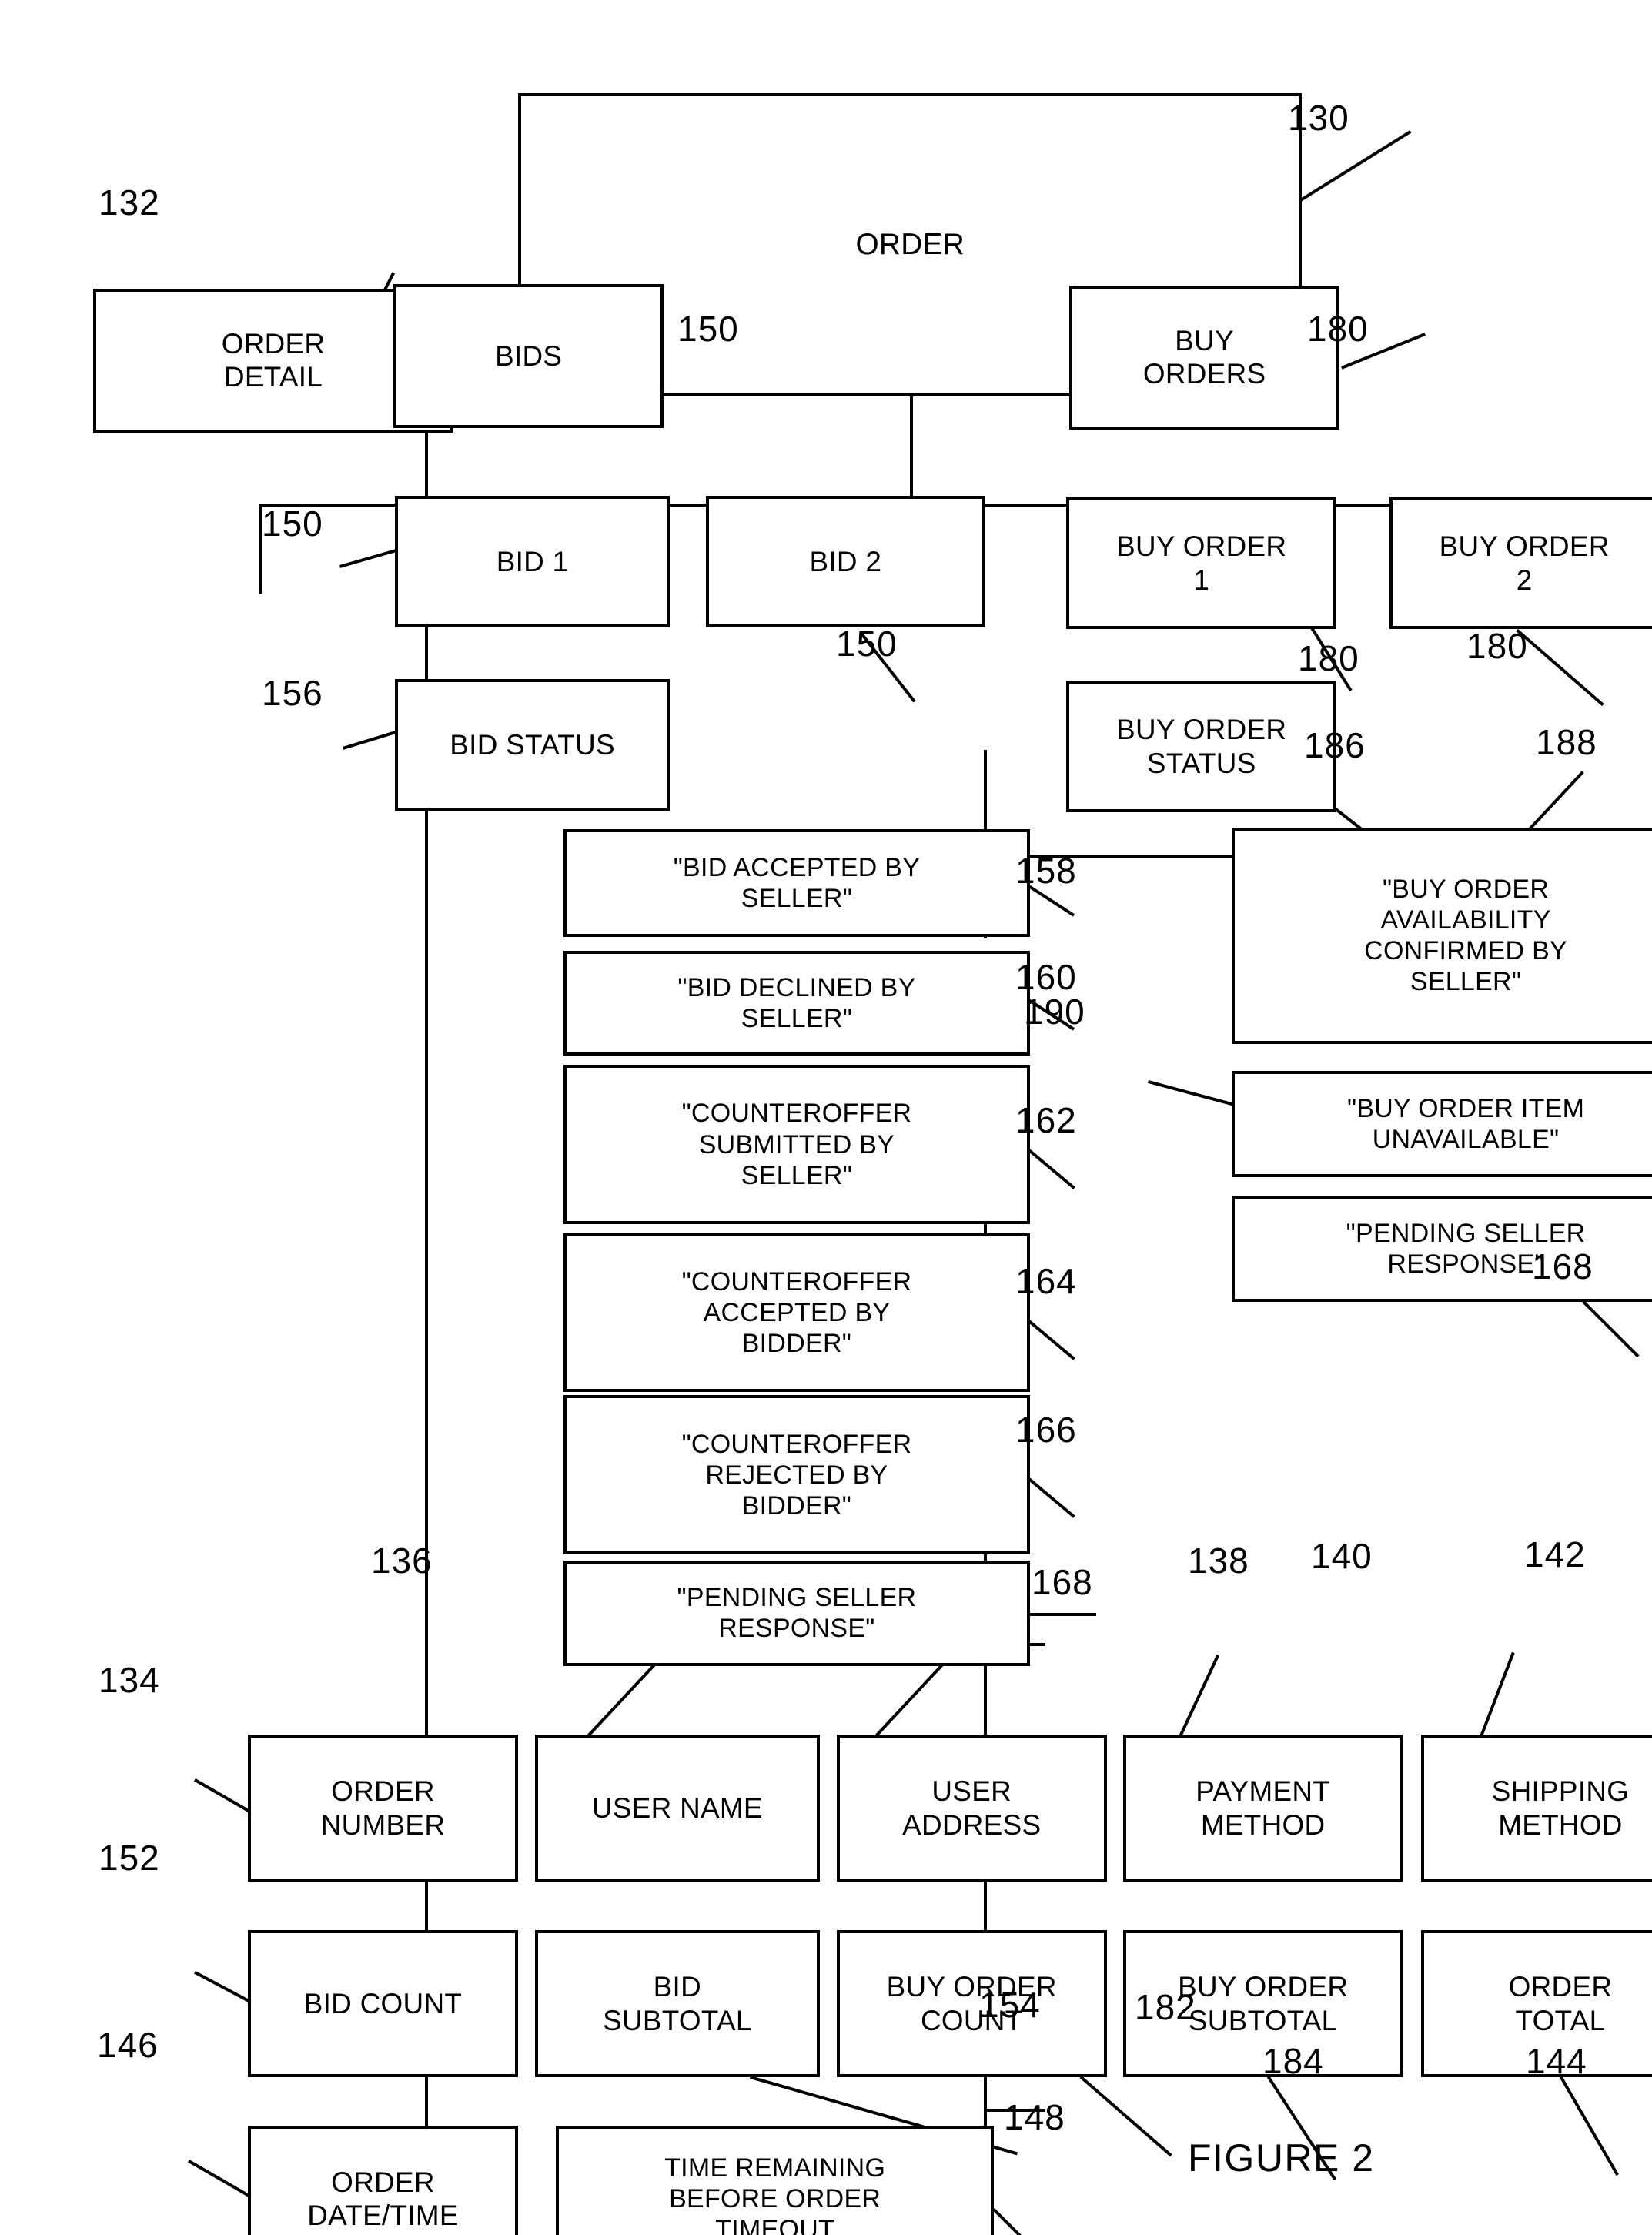  I want to click on node-bid-1: BID 1, so click(532, 562).